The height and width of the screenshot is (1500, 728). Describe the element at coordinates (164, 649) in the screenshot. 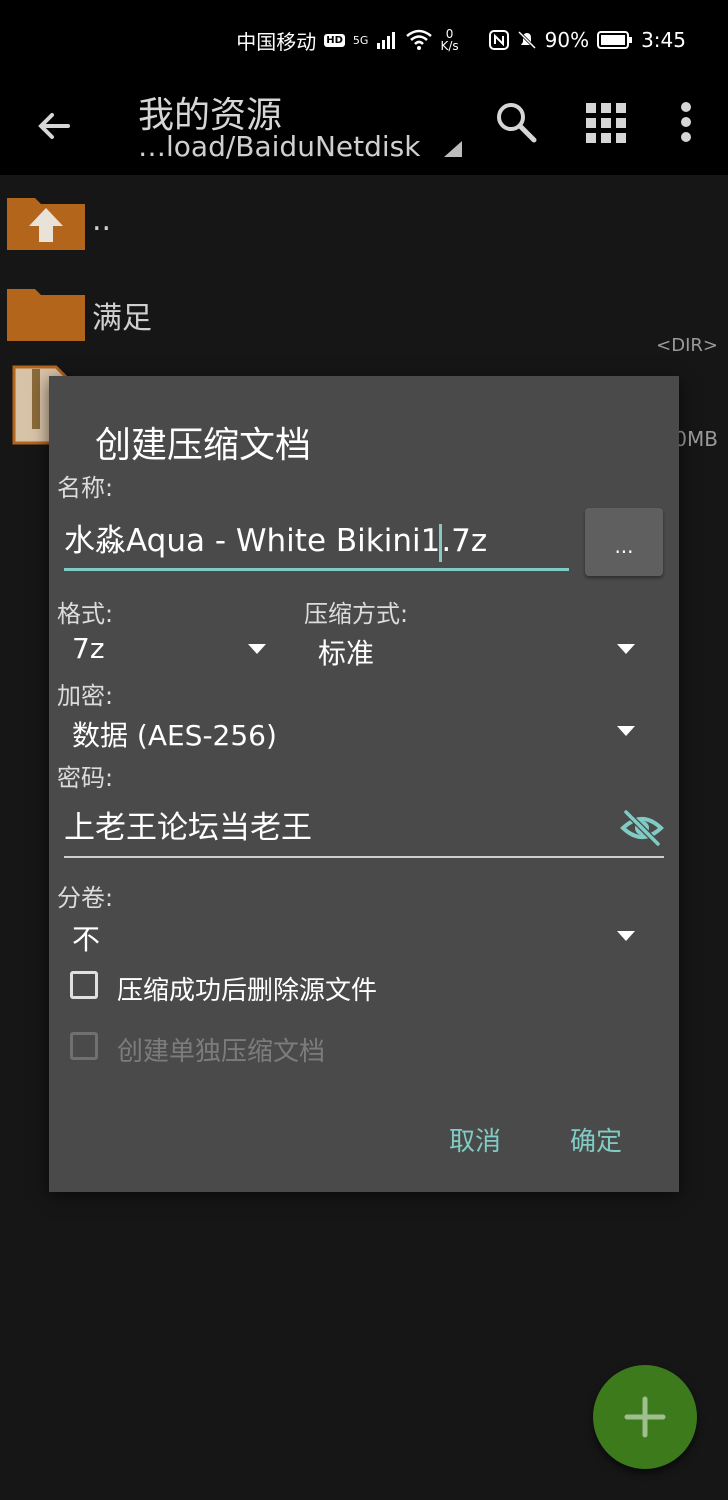

I see `format-select: 7z` at that location.